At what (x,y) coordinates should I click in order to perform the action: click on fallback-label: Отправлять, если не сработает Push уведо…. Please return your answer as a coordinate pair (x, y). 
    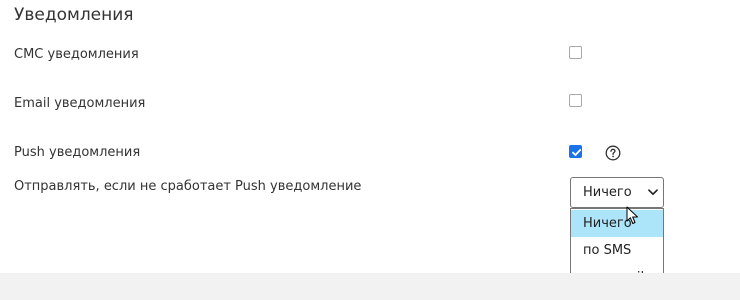
    Looking at the image, I should click on (188, 186).